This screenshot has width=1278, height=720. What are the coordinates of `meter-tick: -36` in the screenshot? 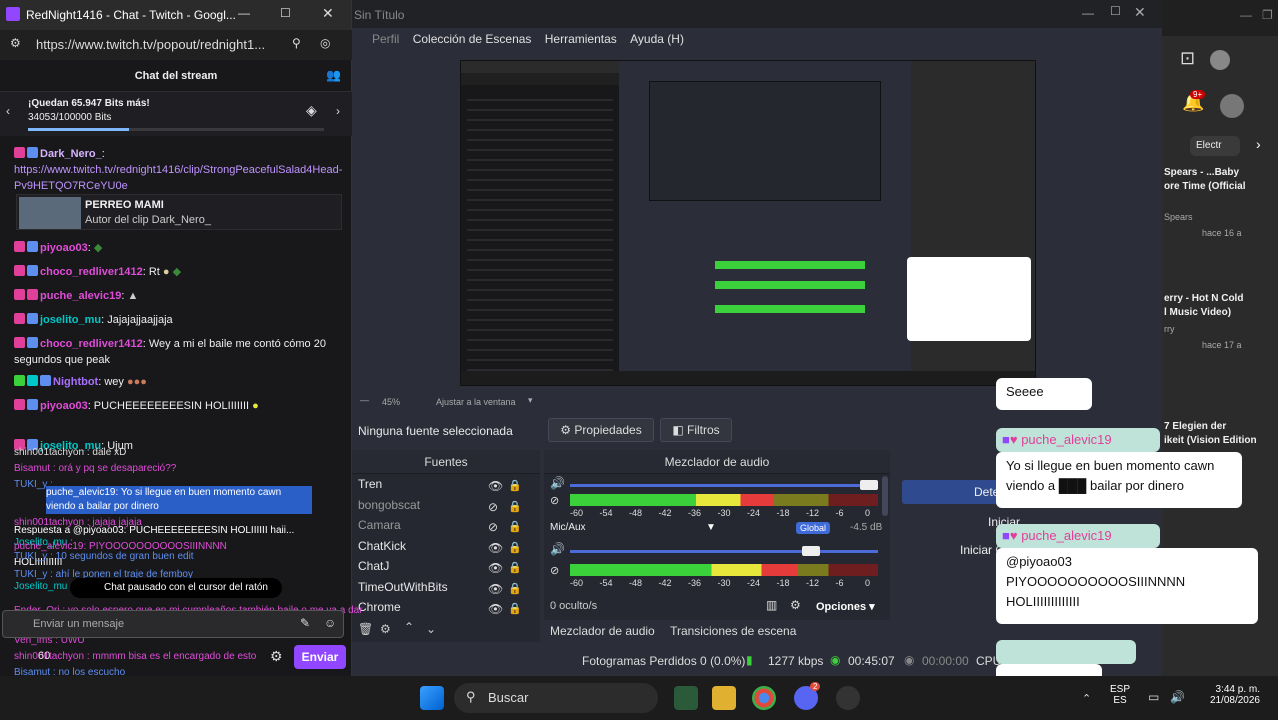 It's located at (695, 513).